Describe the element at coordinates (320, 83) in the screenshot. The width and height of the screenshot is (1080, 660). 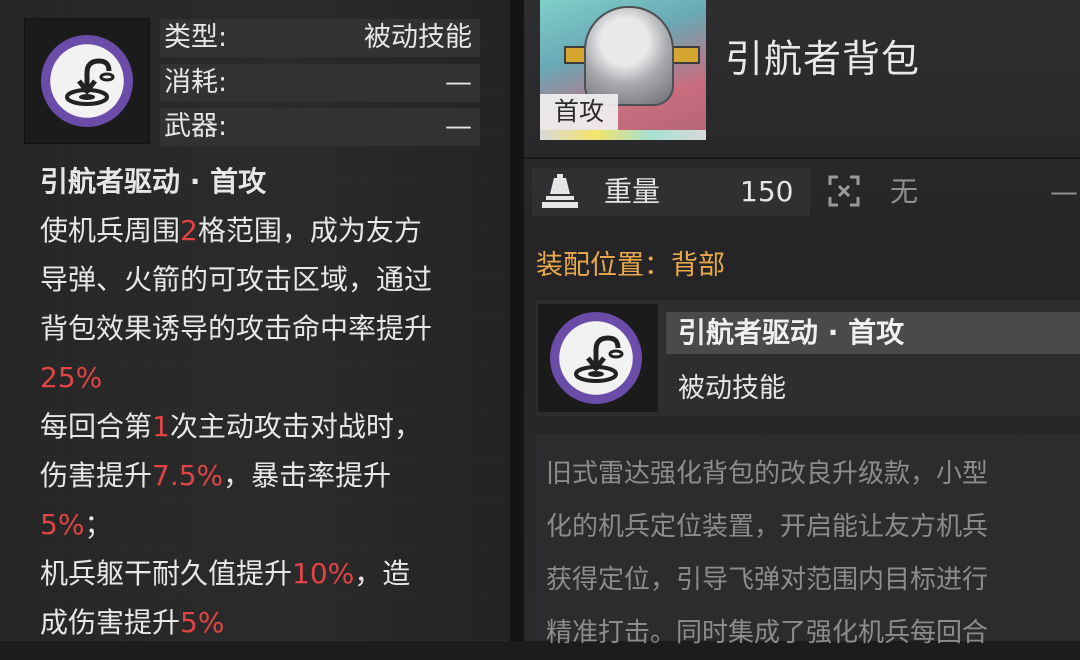
I see `stat-row-cost: 消耗: —` at that location.